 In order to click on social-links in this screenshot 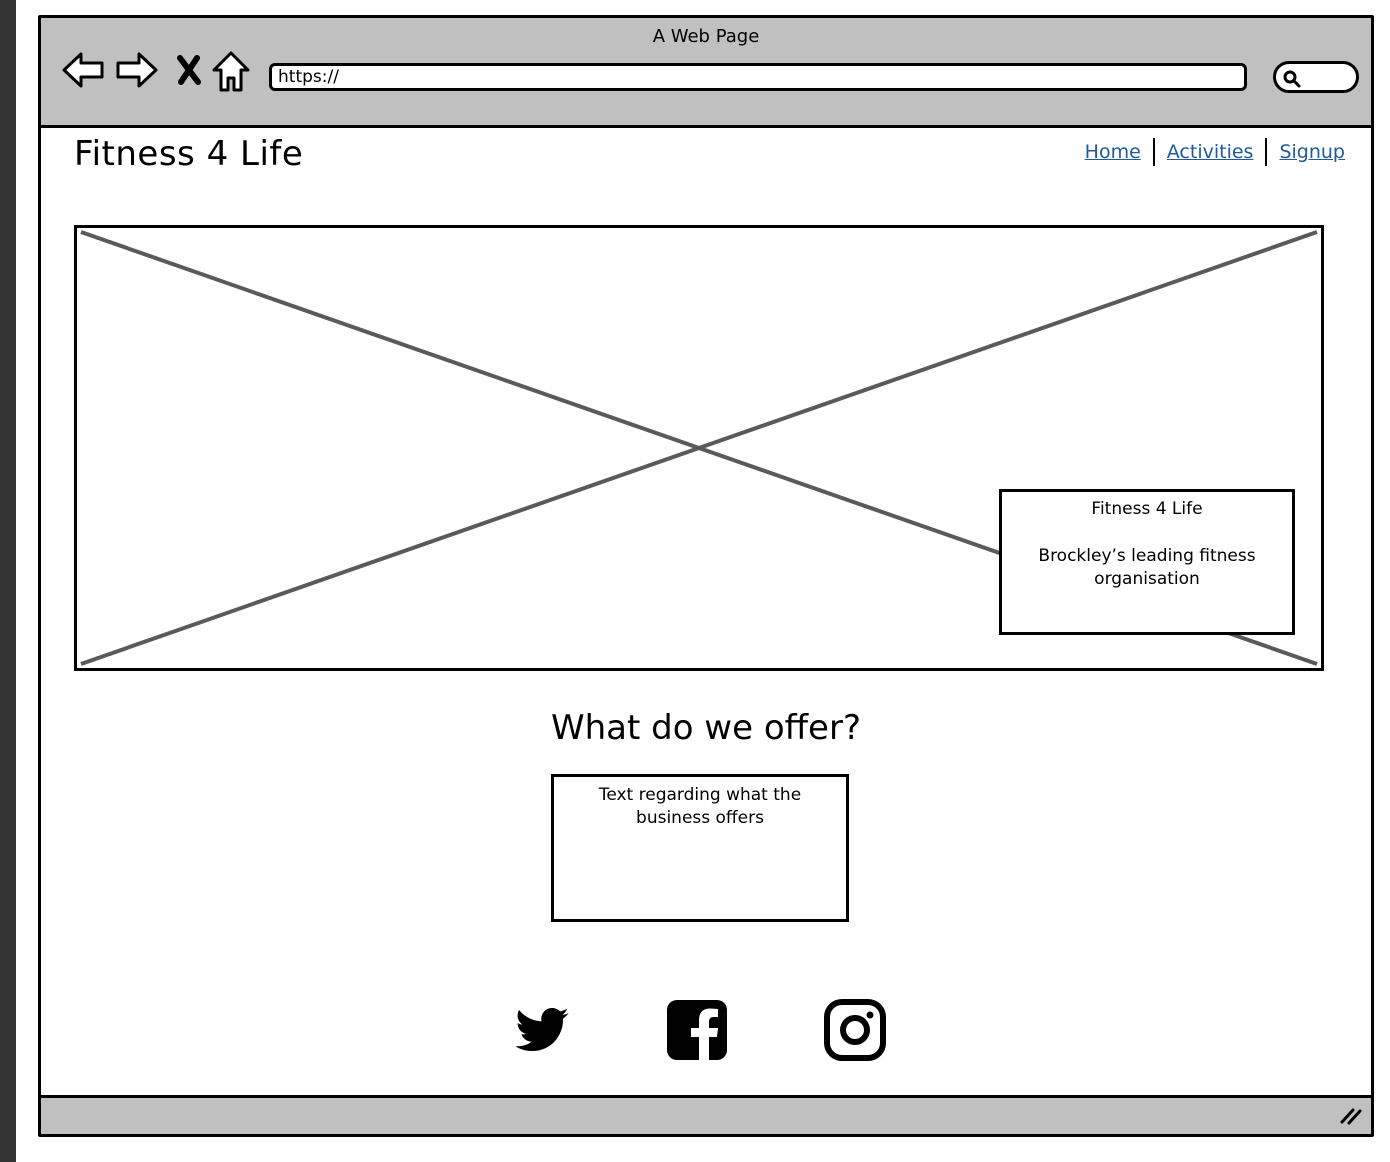, I will do `click(706, 1031)`.